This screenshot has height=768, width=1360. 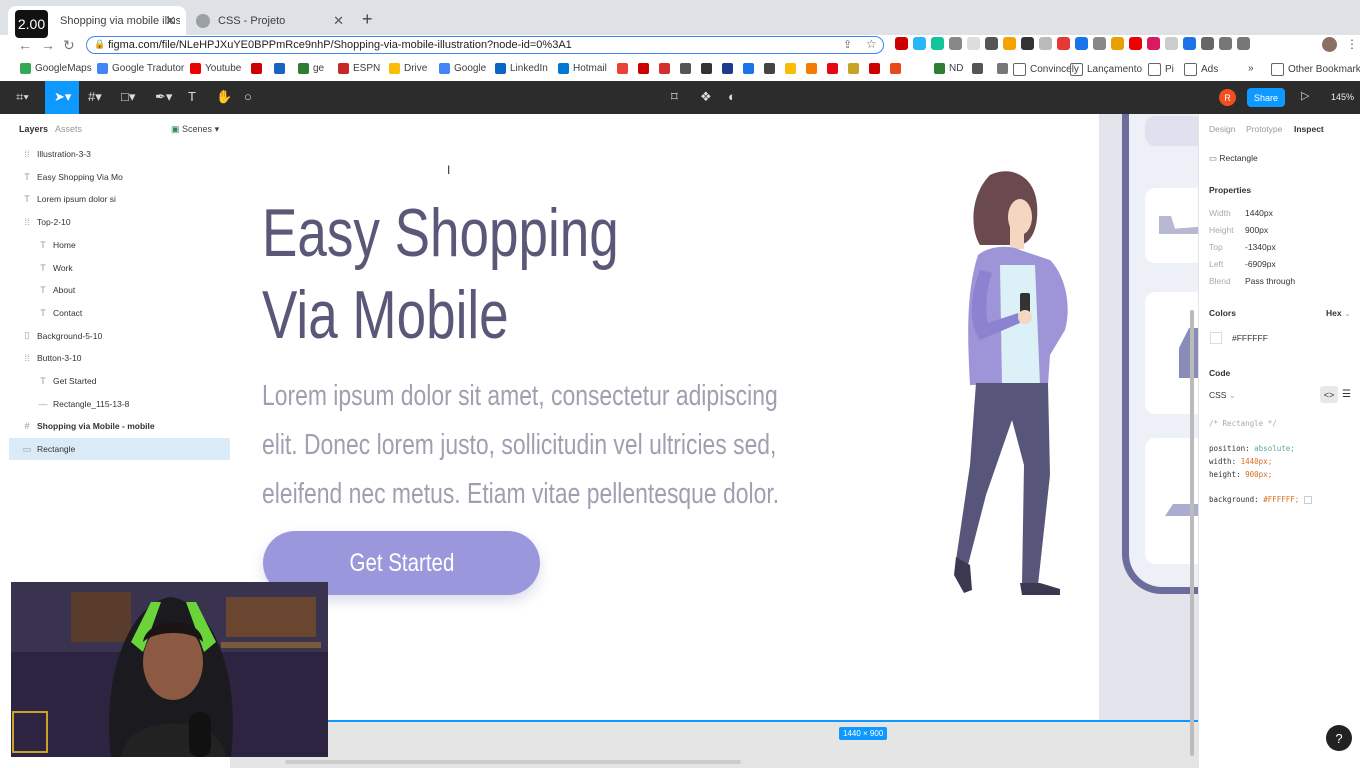 What do you see at coordinates (140, 68) in the screenshot?
I see `bookmark-google-tradutor: Google Tradutor` at bounding box center [140, 68].